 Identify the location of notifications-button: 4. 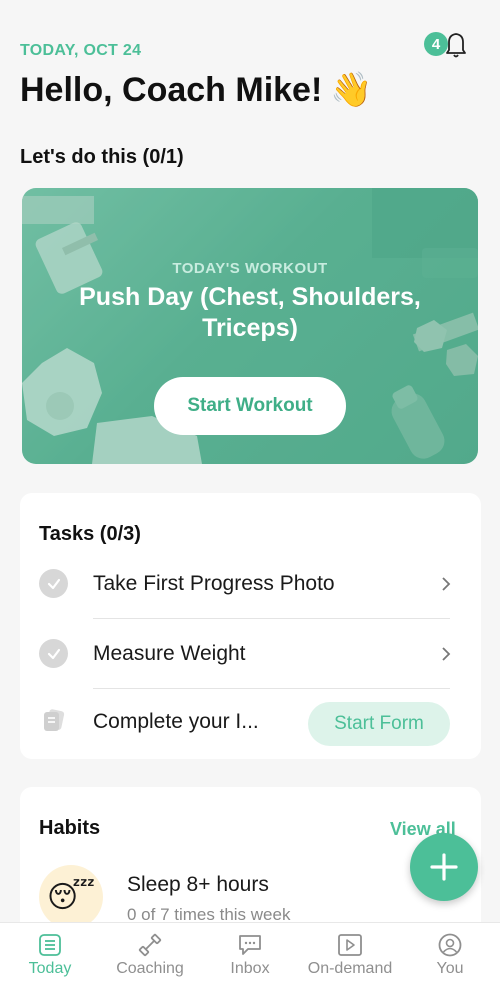
(446, 45).